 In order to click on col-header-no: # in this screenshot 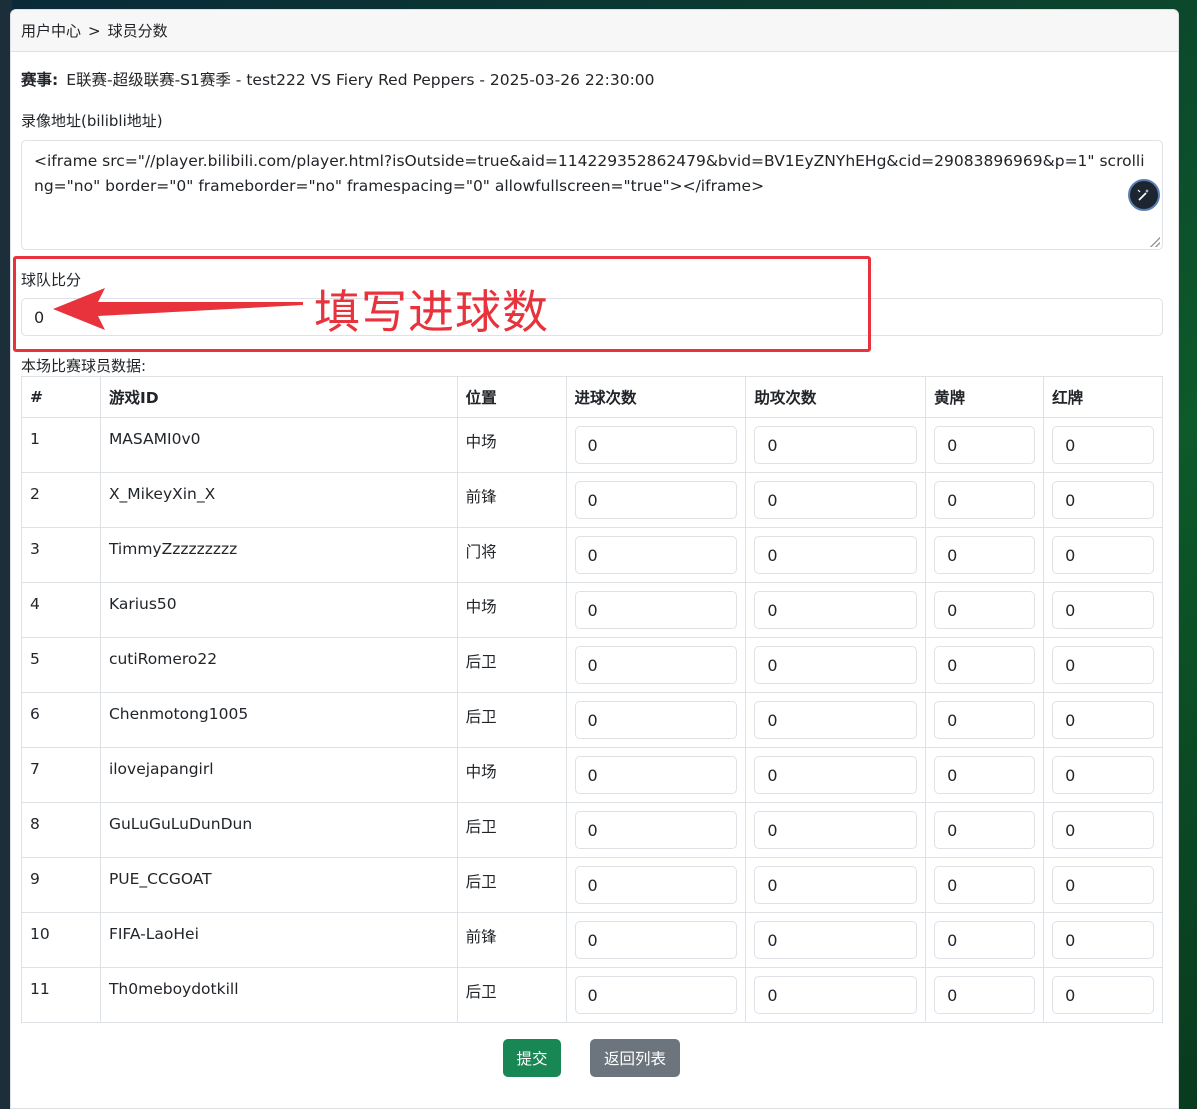, I will do `click(61, 397)`.